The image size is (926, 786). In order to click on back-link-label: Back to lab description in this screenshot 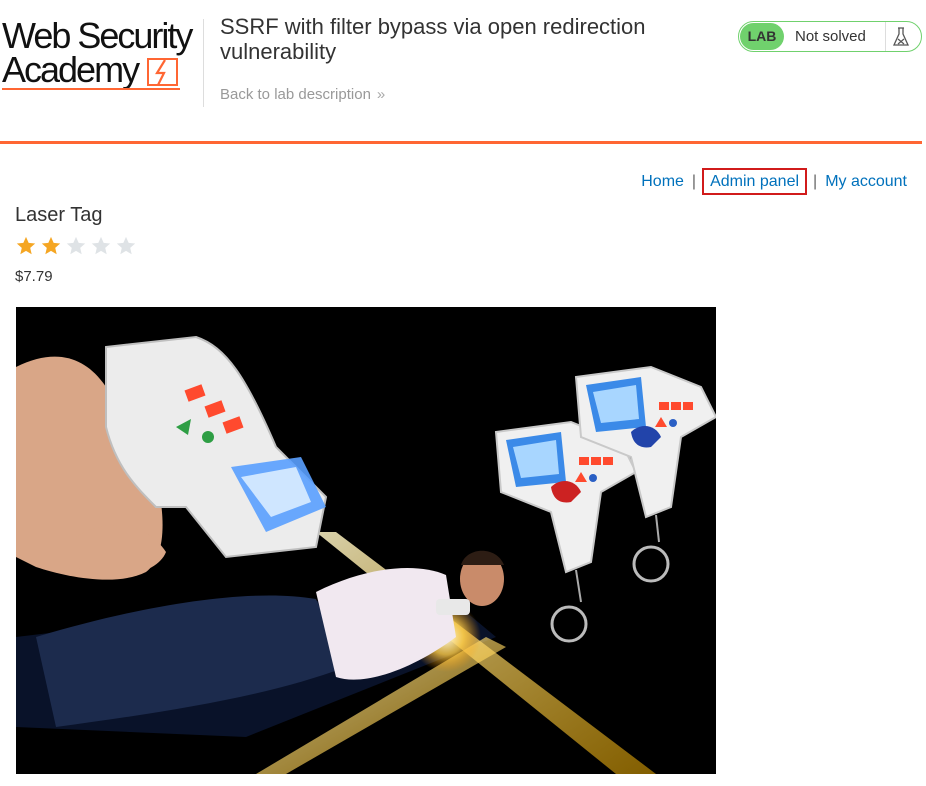, I will do `click(295, 94)`.